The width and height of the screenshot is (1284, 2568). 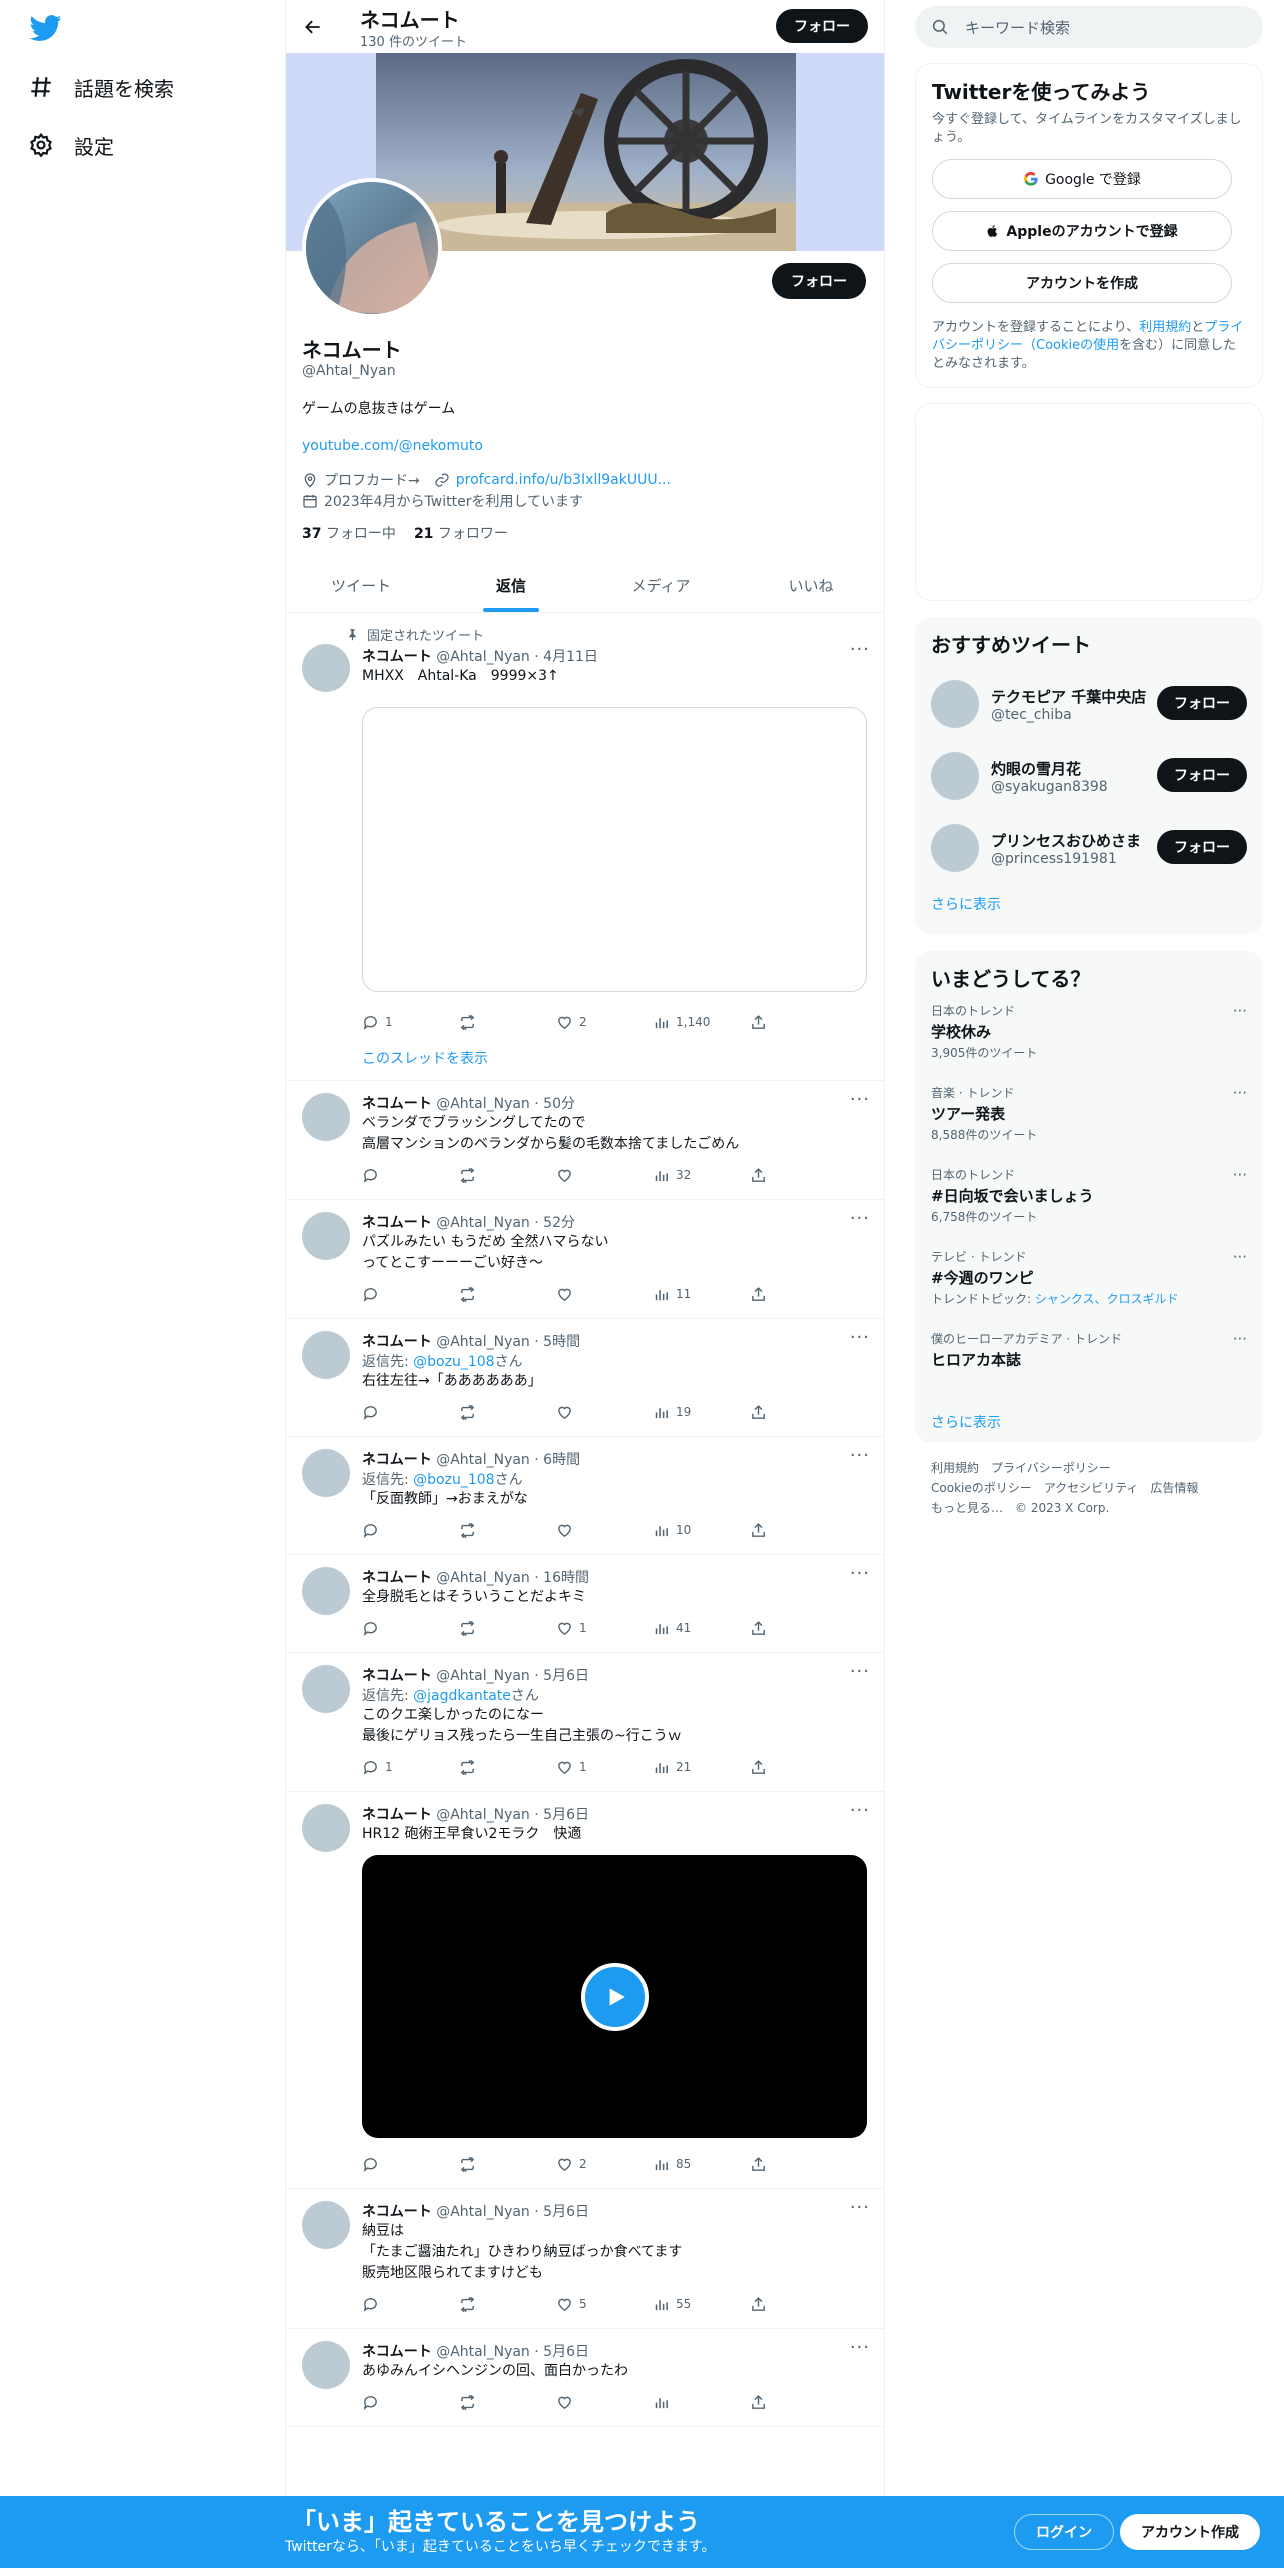 What do you see at coordinates (1190, 2532) in the screenshot?
I see `signup-button: アカウント作成` at bounding box center [1190, 2532].